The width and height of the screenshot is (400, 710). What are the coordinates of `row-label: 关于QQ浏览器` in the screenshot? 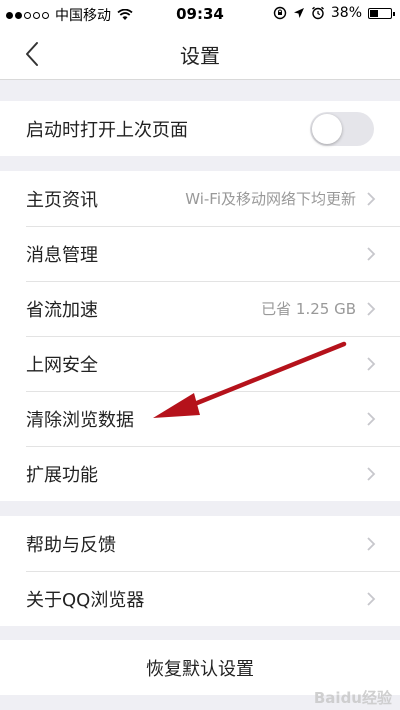 It's located at (85, 600).